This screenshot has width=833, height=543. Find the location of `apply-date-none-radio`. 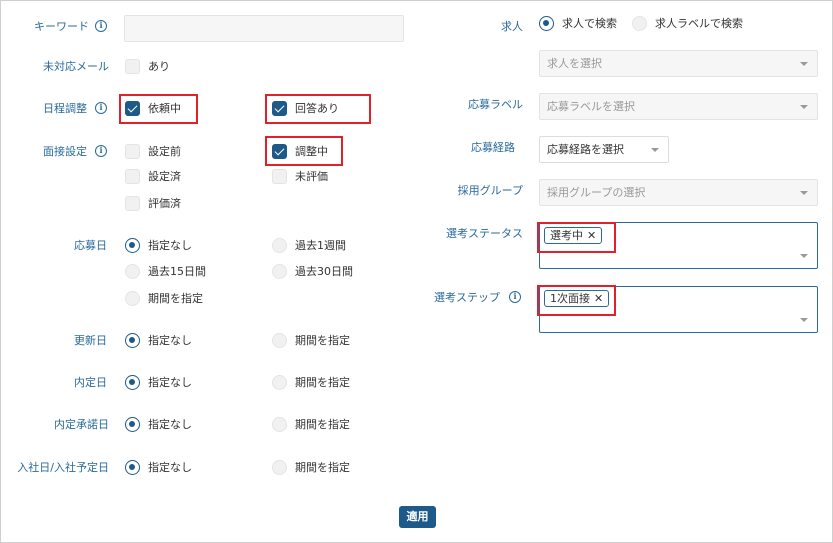

apply-date-none-radio is located at coordinates (132, 245).